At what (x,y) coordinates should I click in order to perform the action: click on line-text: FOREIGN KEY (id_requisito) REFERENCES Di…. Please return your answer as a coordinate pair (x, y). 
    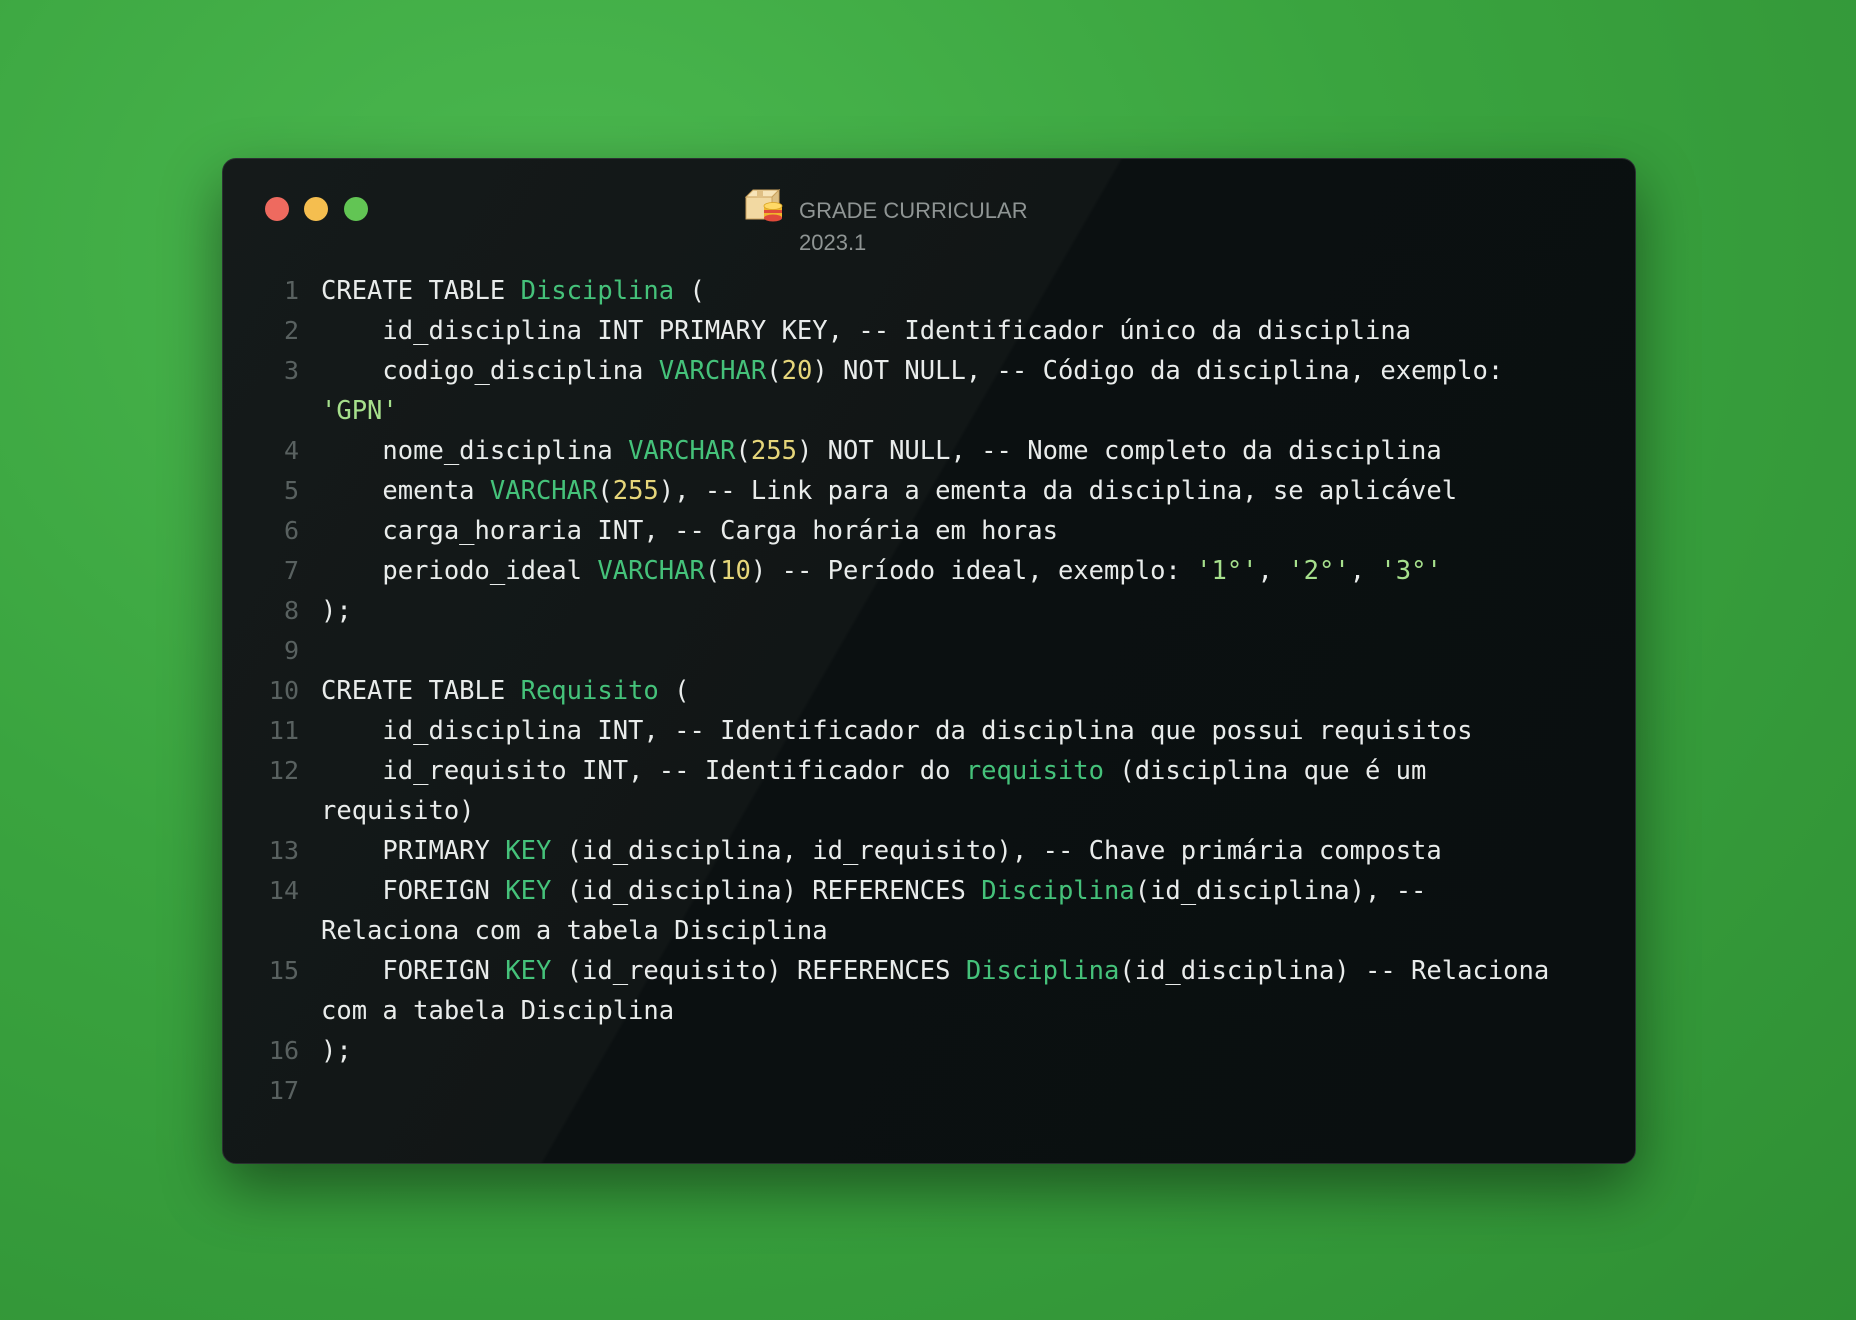
    Looking at the image, I should click on (966, 991).